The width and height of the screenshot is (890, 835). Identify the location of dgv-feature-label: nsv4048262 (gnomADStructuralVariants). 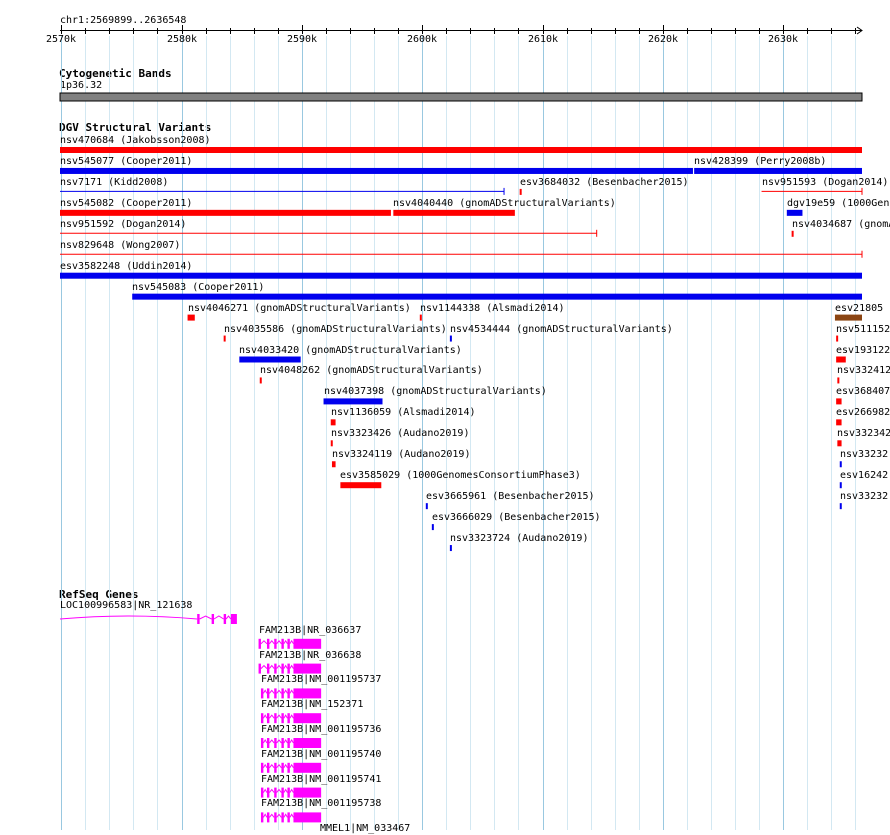
(371, 370).